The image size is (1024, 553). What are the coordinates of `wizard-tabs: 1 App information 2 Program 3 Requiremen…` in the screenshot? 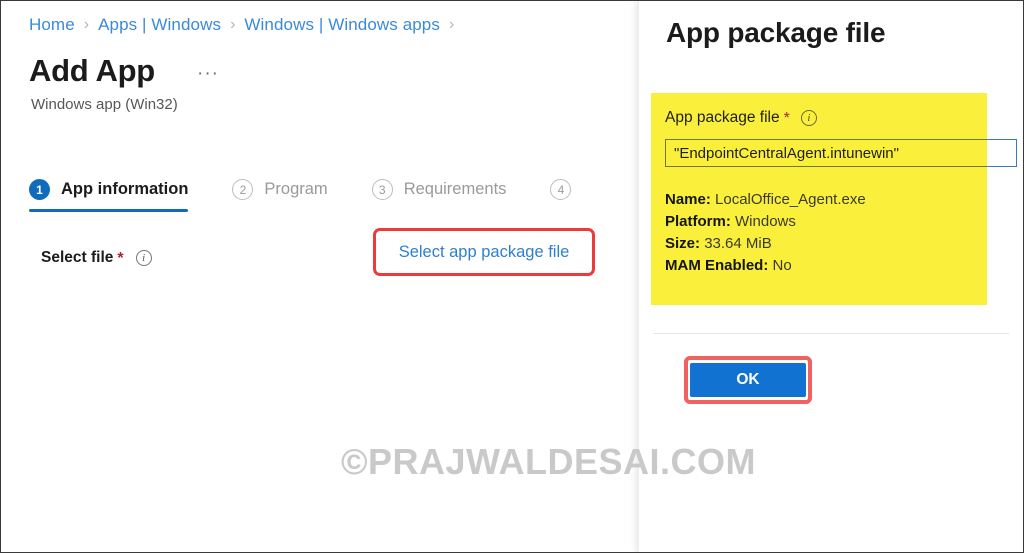 It's located at (305, 195).